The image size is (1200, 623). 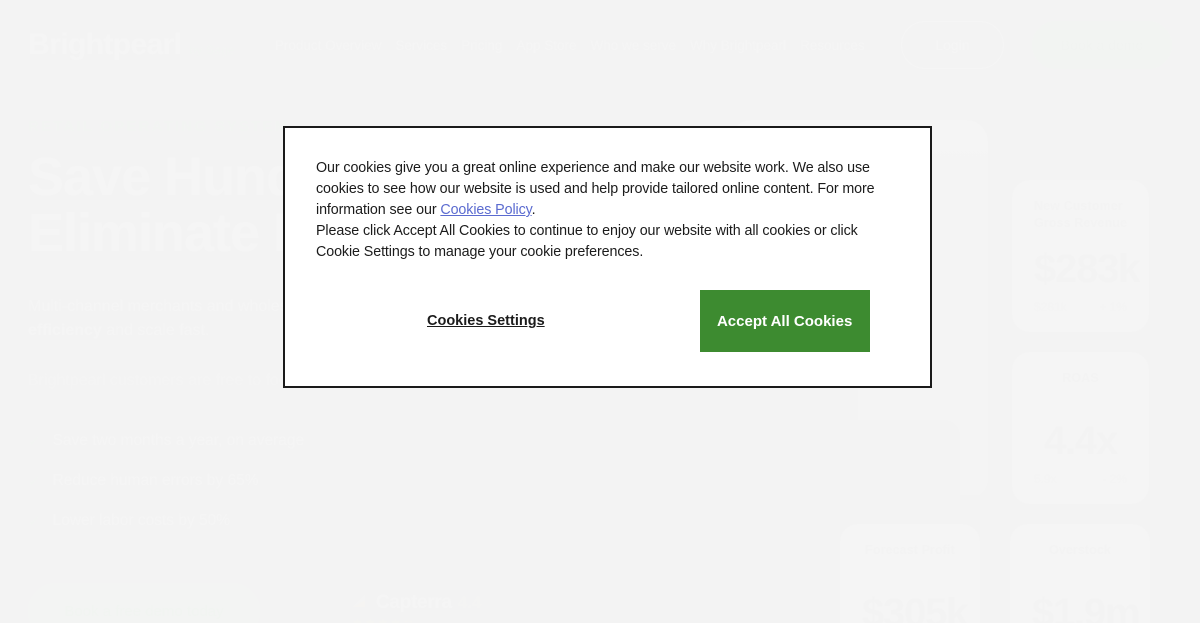 What do you see at coordinates (485, 210) in the screenshot?
I see `cookies-policy-link: Cookies Policy` at bounding box center [485, 210].